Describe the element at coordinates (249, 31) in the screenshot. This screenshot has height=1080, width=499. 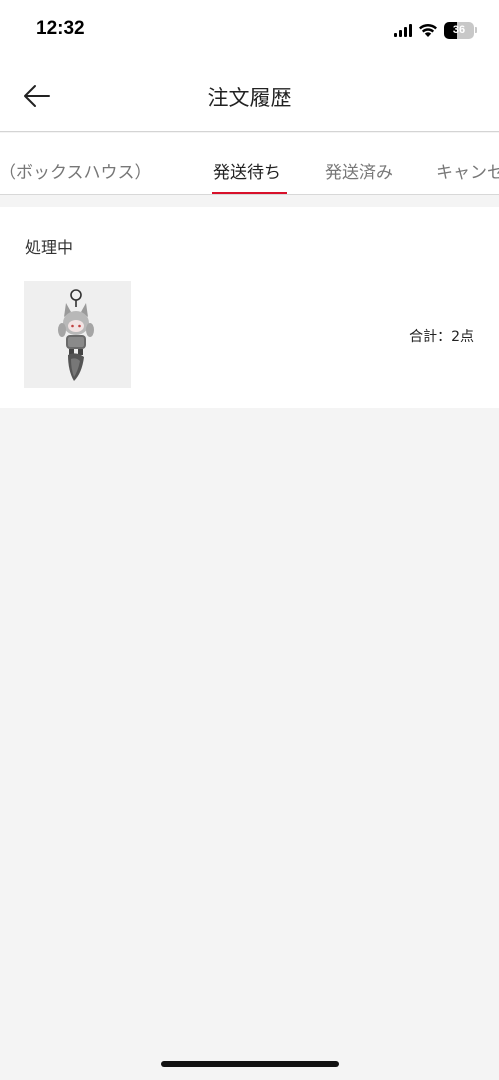
I see `status-bar: 12:32 36` at that location.